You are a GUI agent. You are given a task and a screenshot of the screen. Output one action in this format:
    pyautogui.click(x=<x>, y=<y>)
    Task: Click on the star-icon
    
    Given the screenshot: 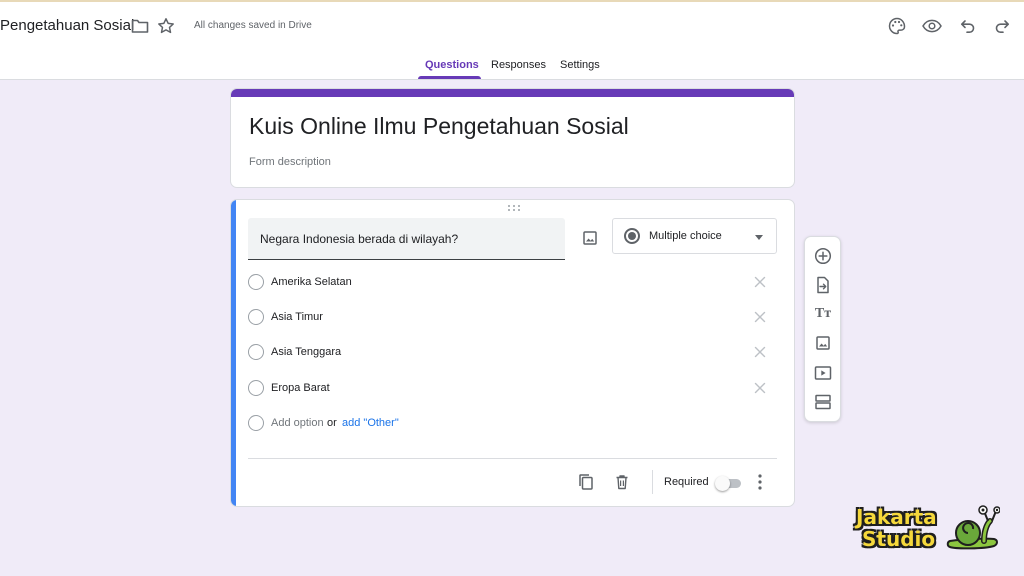 What is the action you would take?
    pyautogui.click(x=166, y=26)
    